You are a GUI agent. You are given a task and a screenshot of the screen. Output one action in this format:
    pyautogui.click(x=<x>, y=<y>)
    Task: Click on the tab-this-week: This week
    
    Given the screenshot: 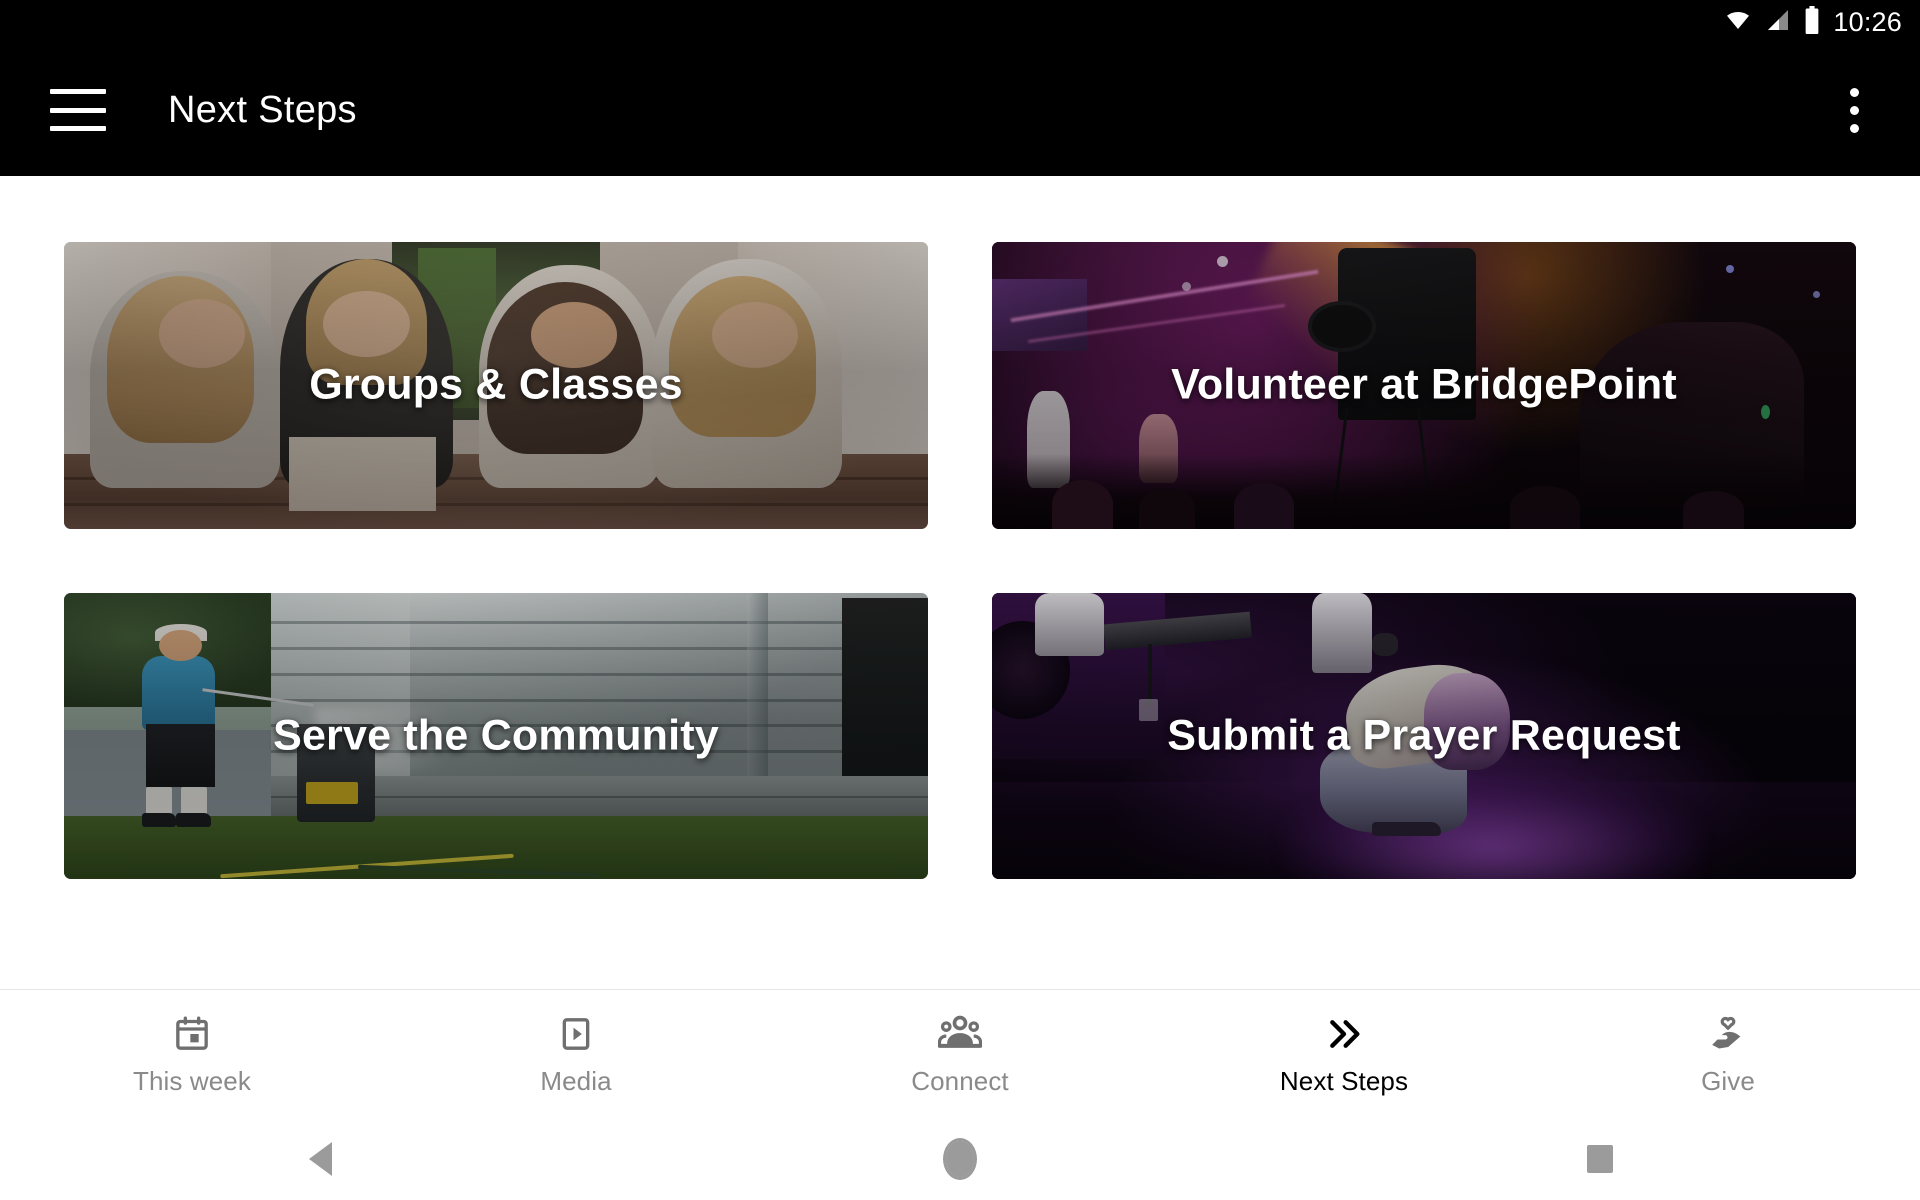 What is the action you would take?
    pyautogui.click(x=192, y=1053)
    